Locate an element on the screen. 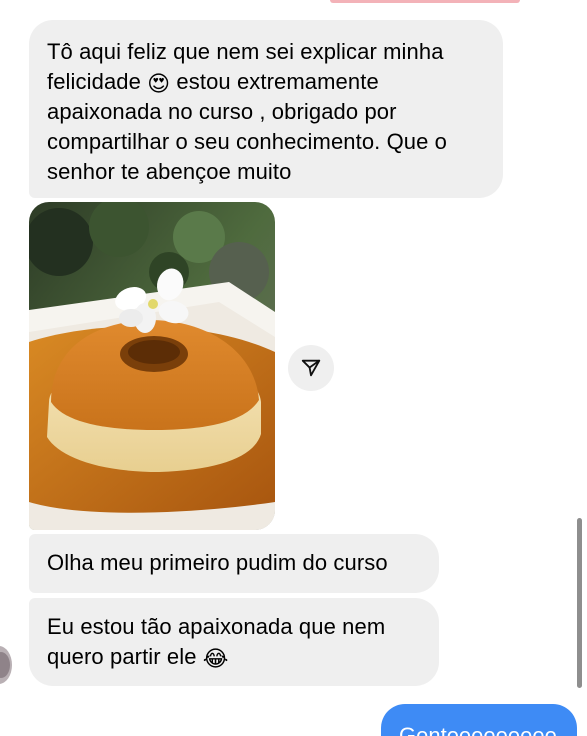 The width and height of the screenshot is (587, 736). previous-message-edge is located at coordinates (425, 1).